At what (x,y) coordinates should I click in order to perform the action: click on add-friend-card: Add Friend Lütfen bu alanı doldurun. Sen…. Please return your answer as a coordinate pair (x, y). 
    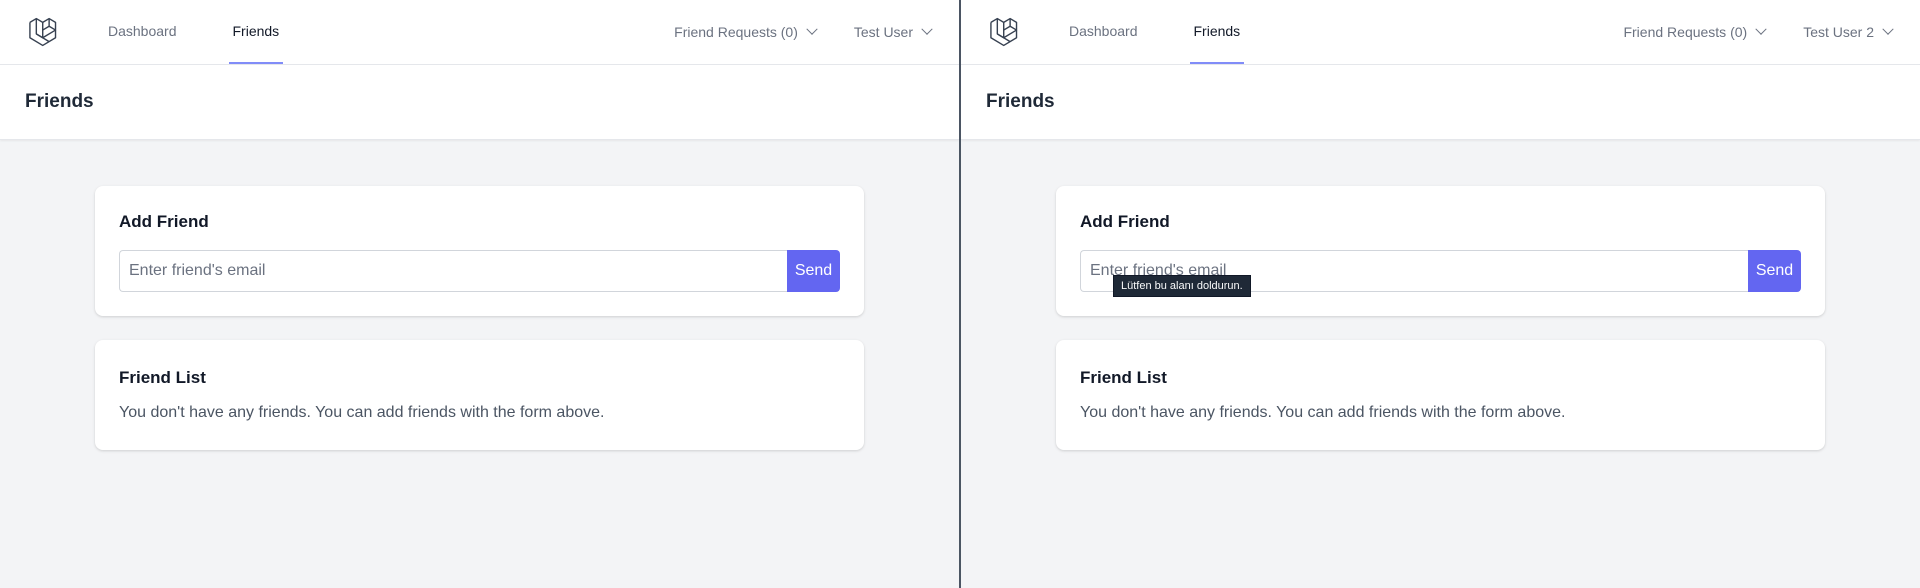
    Looking at the image, I should click on (1440, 251).